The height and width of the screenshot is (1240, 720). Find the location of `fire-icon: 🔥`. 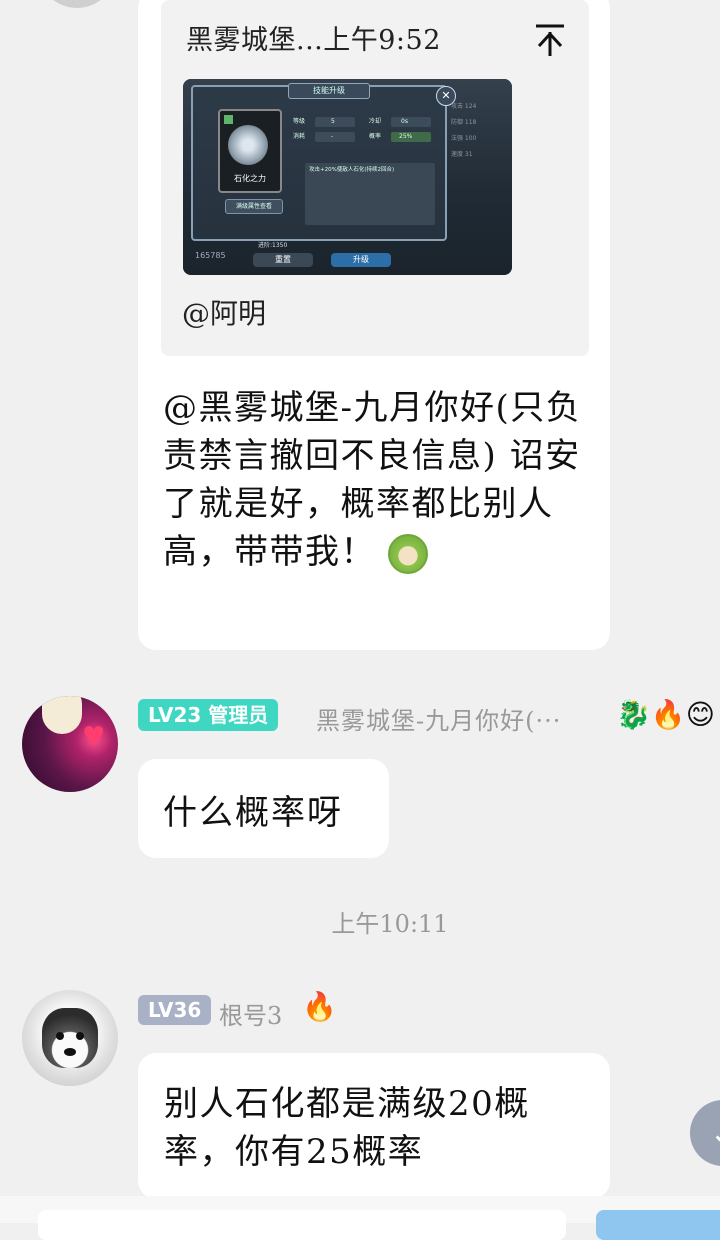

fire-icon: 🔥 is located at coordinates (319, 1006).